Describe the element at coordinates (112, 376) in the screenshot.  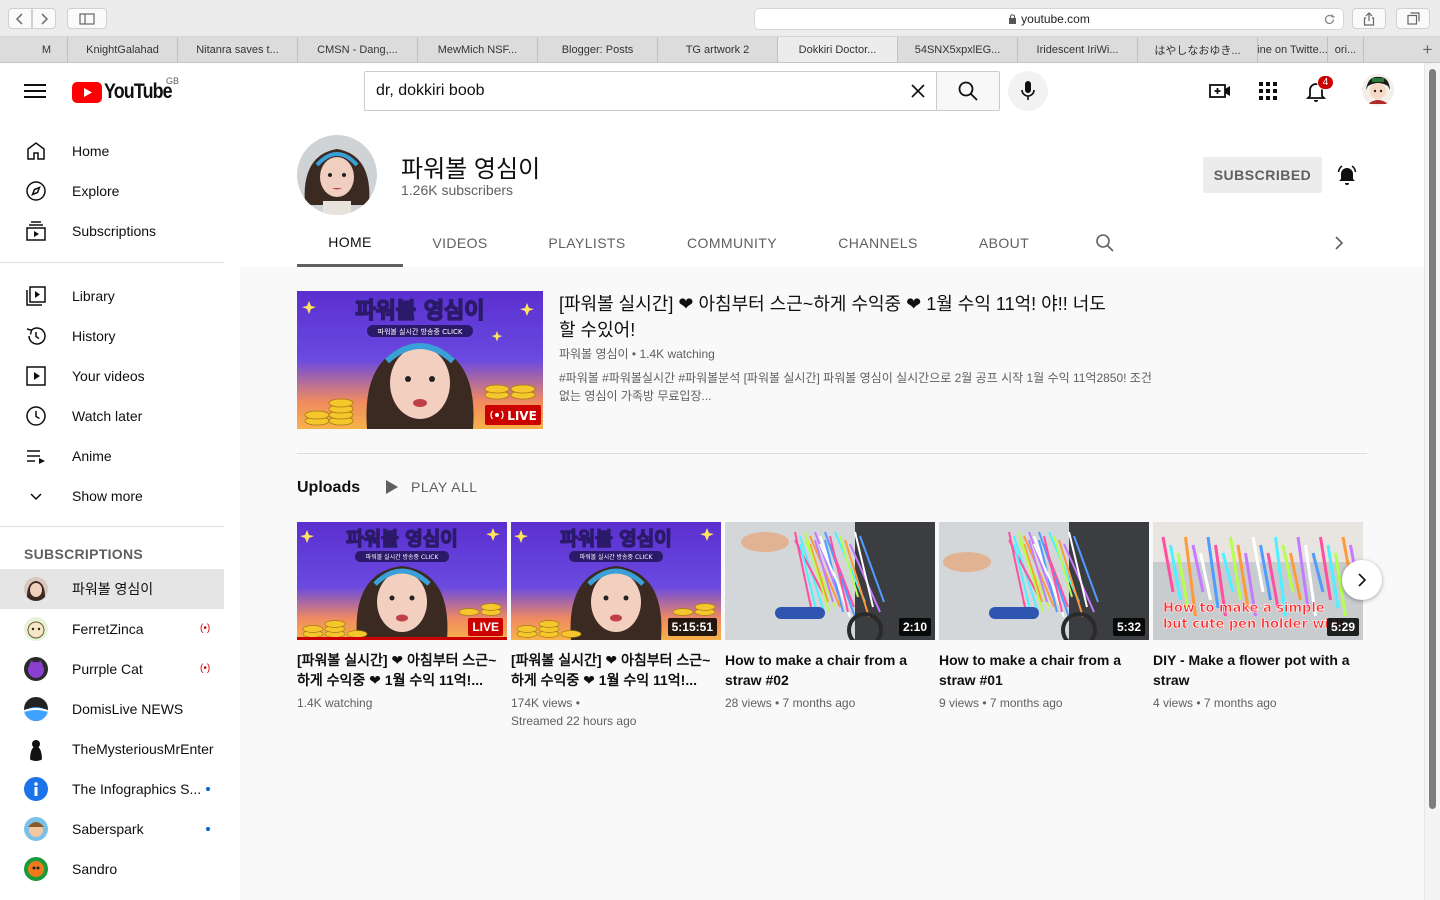
I see `sidebar-item-your-videos: Your videos` at that location.